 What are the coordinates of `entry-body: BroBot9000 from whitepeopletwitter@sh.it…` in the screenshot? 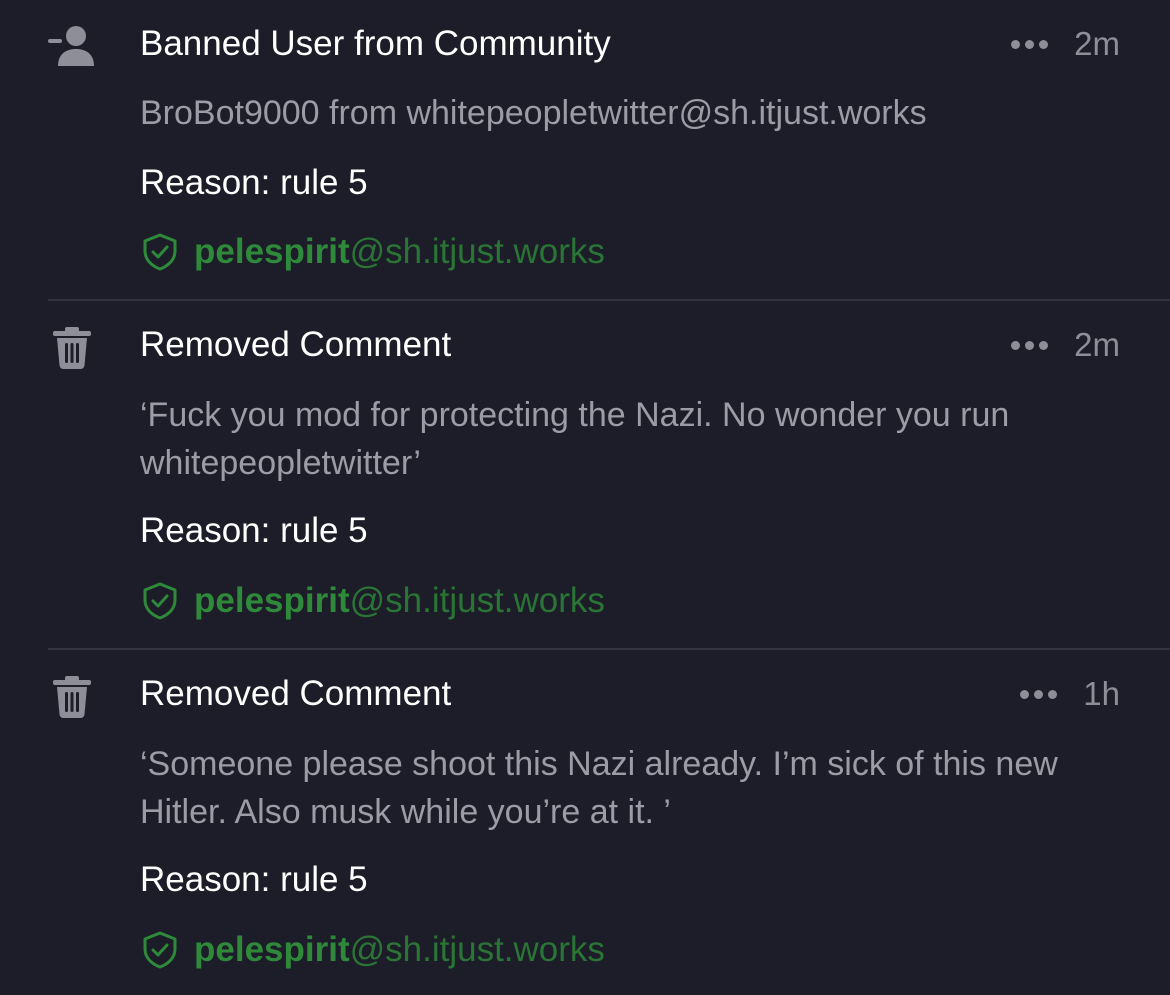 It's located at (533, 113).